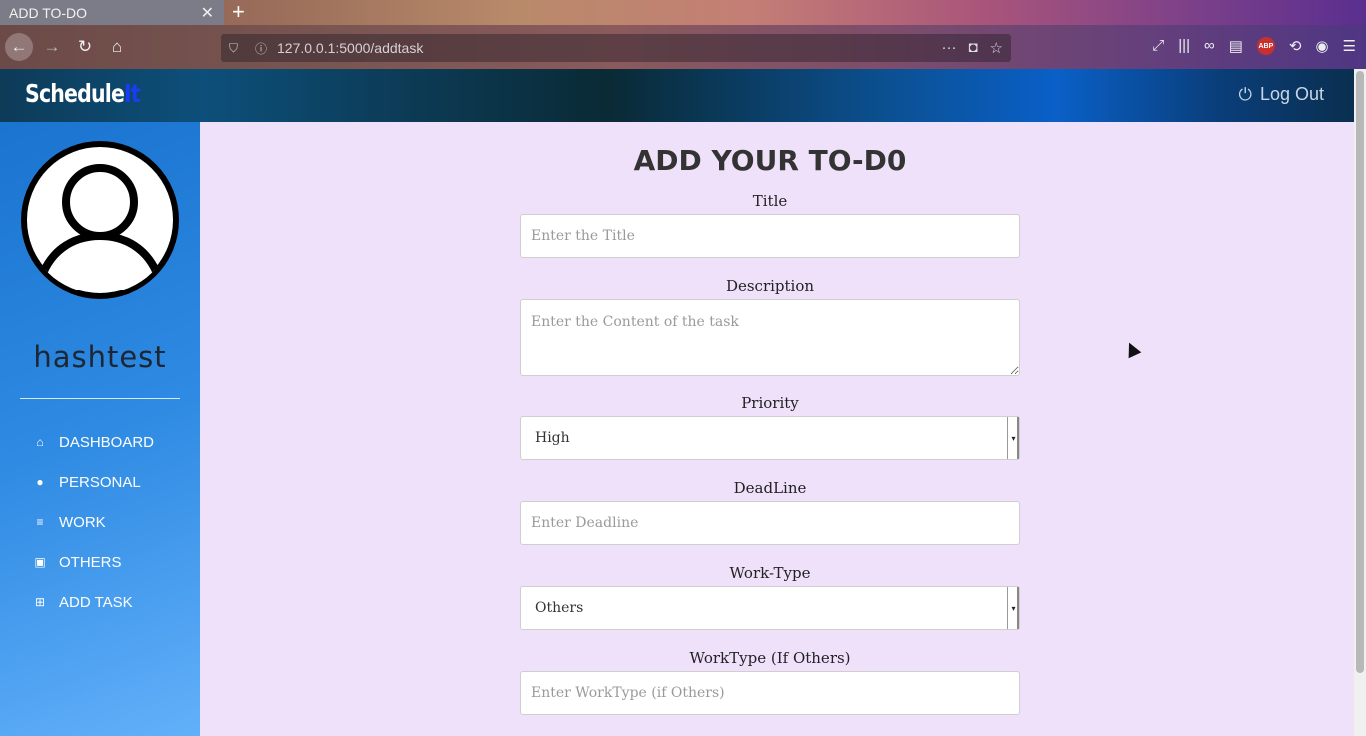  Describe the element at coordinates (85, 47) in the screenshot. I see `reload-icon: ↻` at that location.